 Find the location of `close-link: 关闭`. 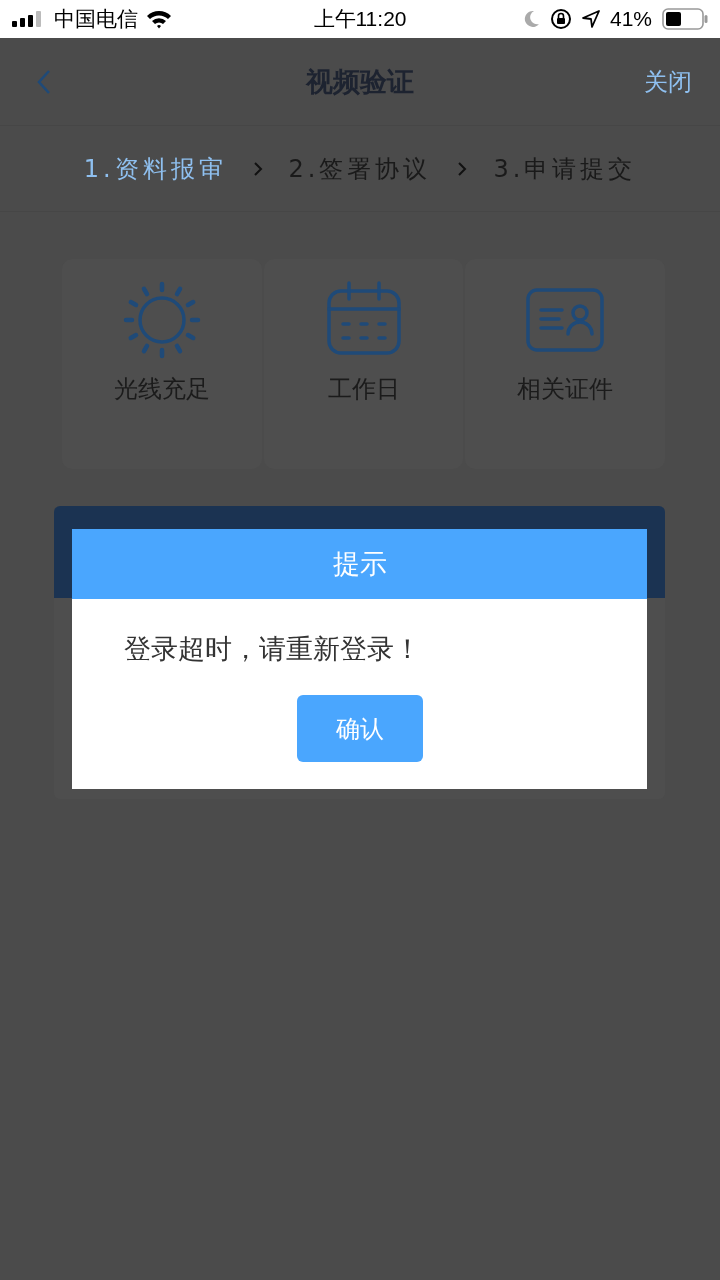

close-link: 关闭 is located at coordinates (668, 81).